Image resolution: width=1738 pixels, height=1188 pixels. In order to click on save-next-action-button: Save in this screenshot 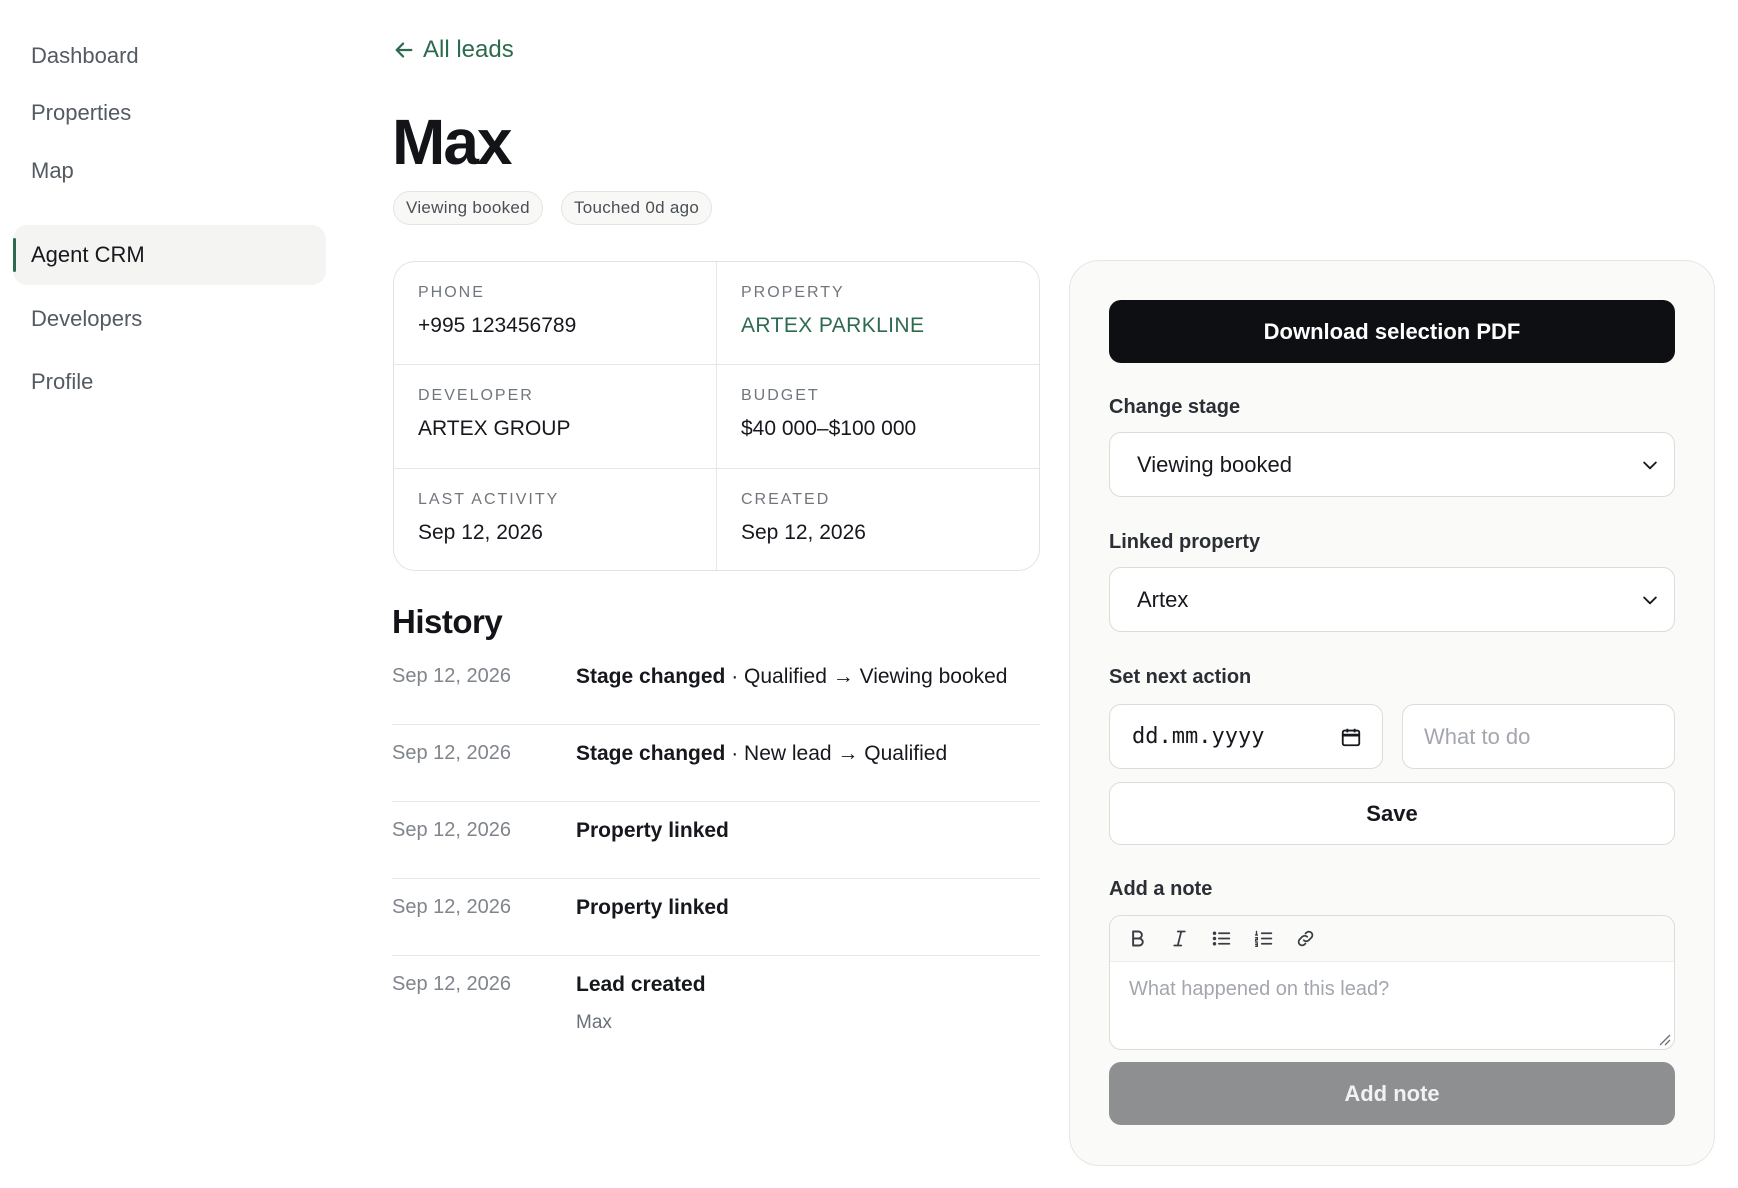, I will do `click(1392, 813)`.